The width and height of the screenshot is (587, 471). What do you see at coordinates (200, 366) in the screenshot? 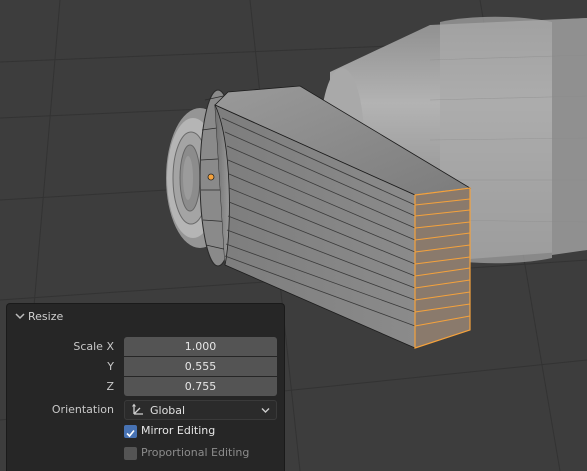
I see `scale-y-field: 0.555` at bounding box center [200, 366].